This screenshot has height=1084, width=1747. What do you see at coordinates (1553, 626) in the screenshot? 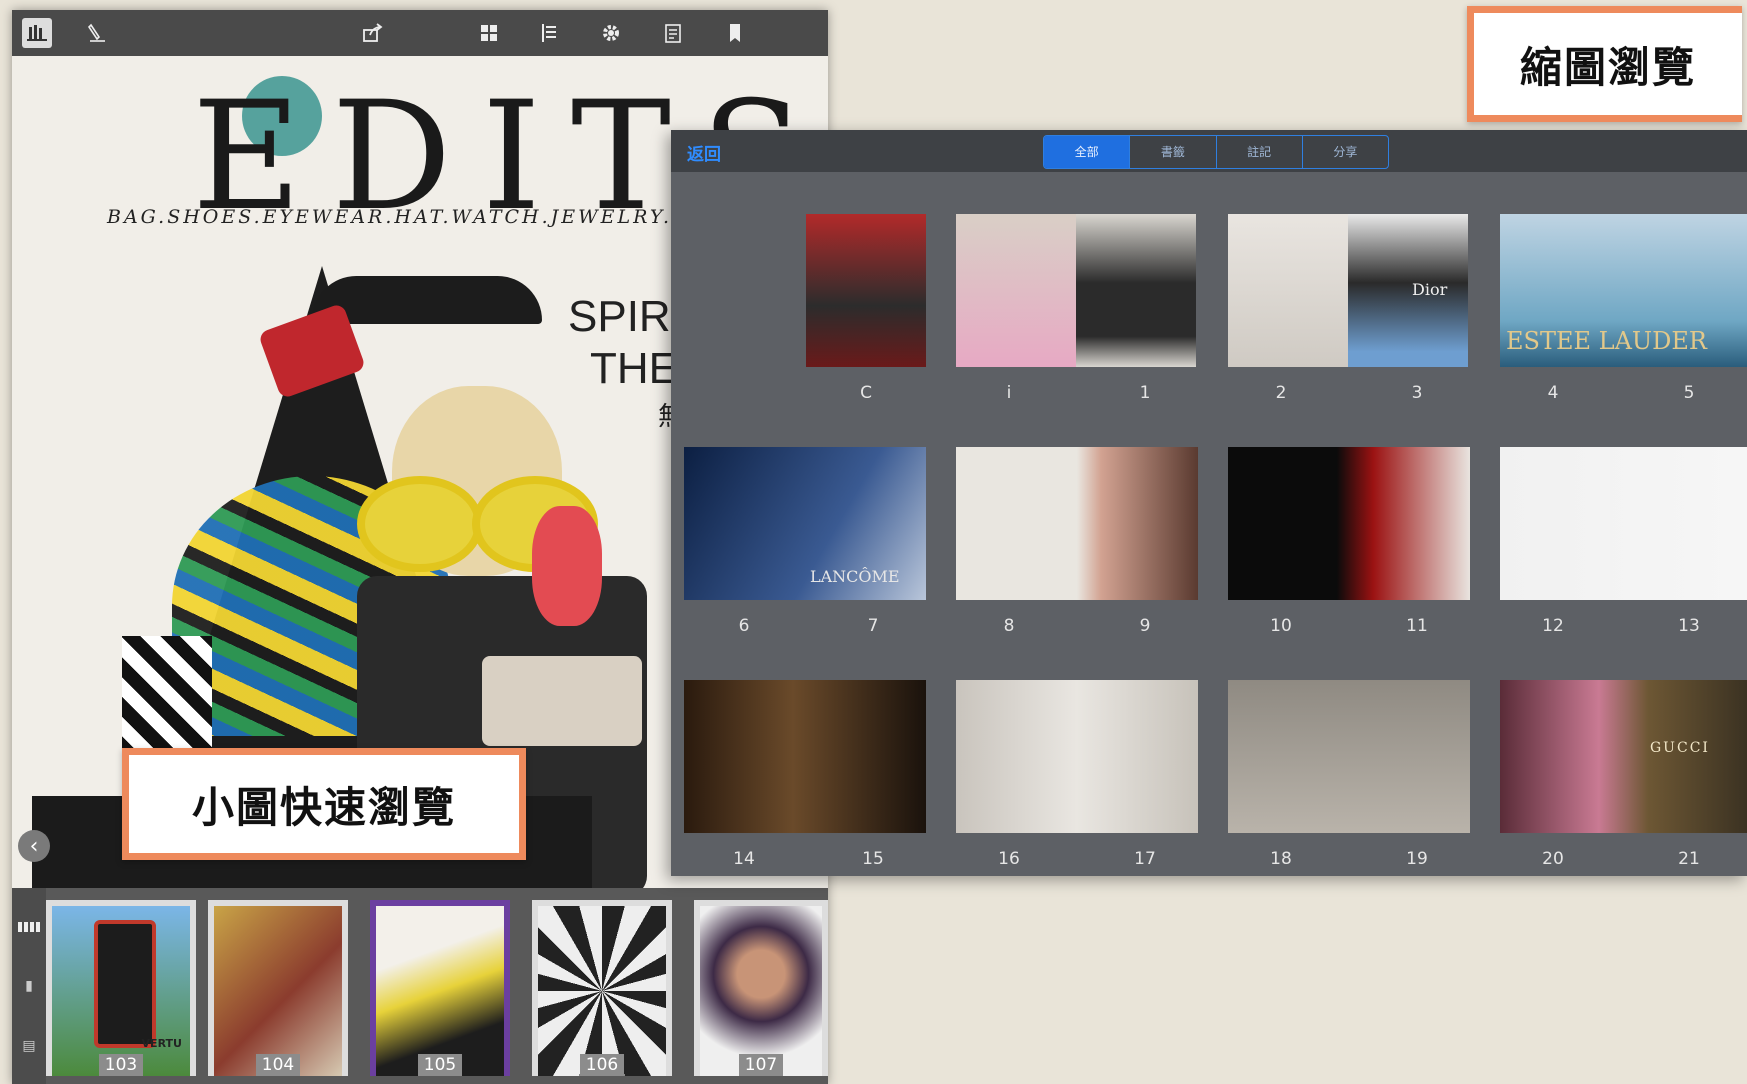
I see `thumbnail-label: 12` at bounding box center [1553, 626].